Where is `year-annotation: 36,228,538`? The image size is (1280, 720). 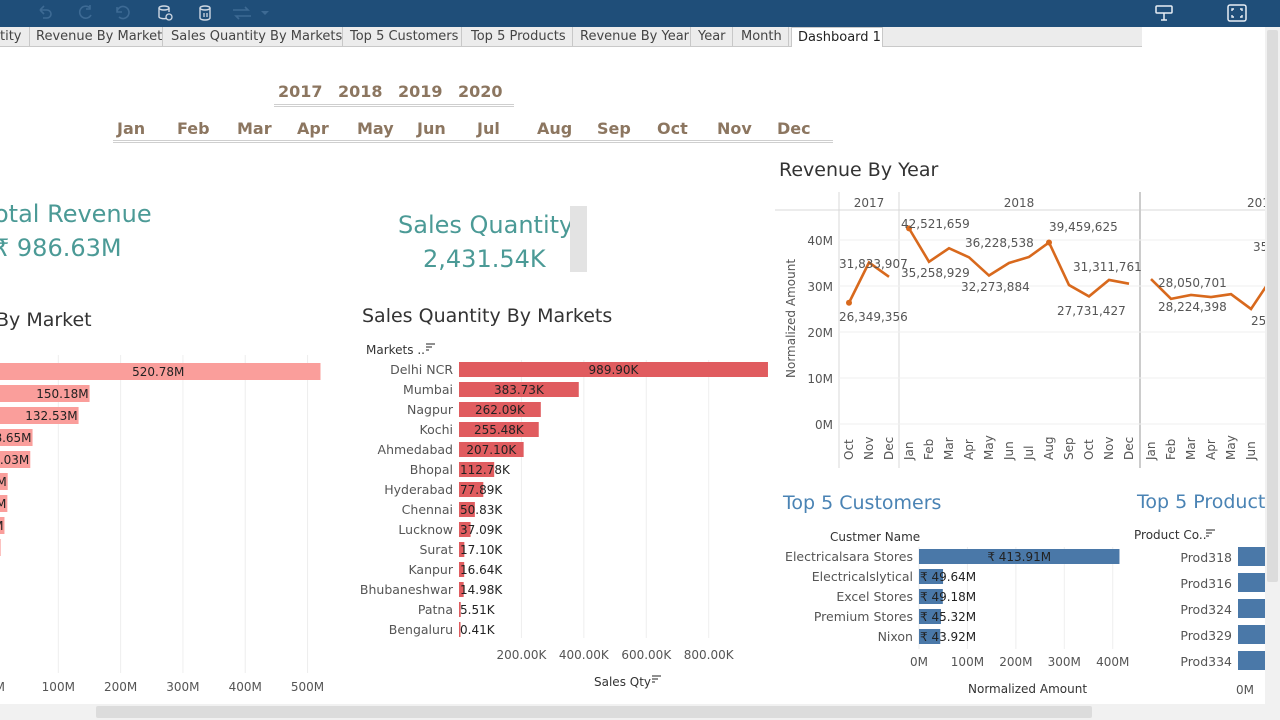 year-annotation: 36,228,538 is located at coordinates (999, 243).